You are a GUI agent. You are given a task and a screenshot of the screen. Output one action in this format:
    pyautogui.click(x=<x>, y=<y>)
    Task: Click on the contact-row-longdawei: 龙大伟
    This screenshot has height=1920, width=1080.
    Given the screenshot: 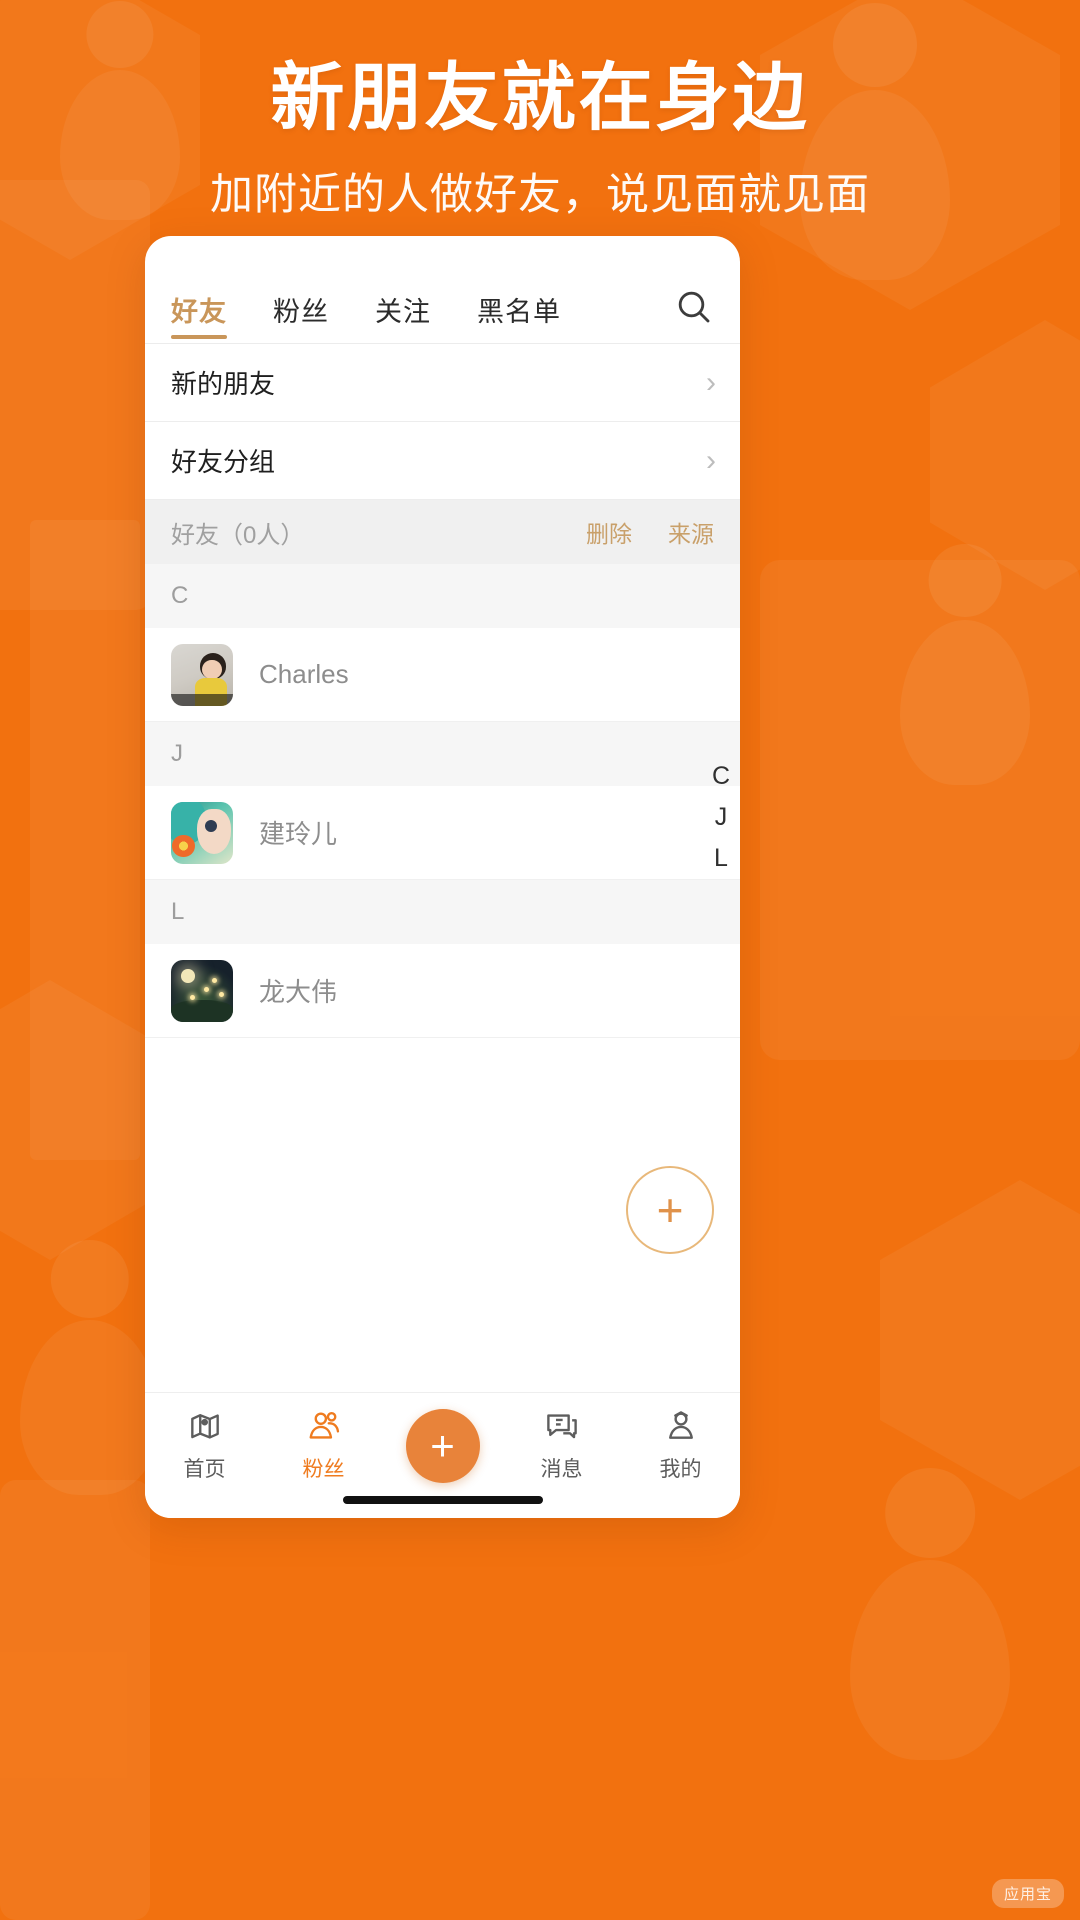 What is the action you would take?
    pyautogui.click(x=442, y=991)
    